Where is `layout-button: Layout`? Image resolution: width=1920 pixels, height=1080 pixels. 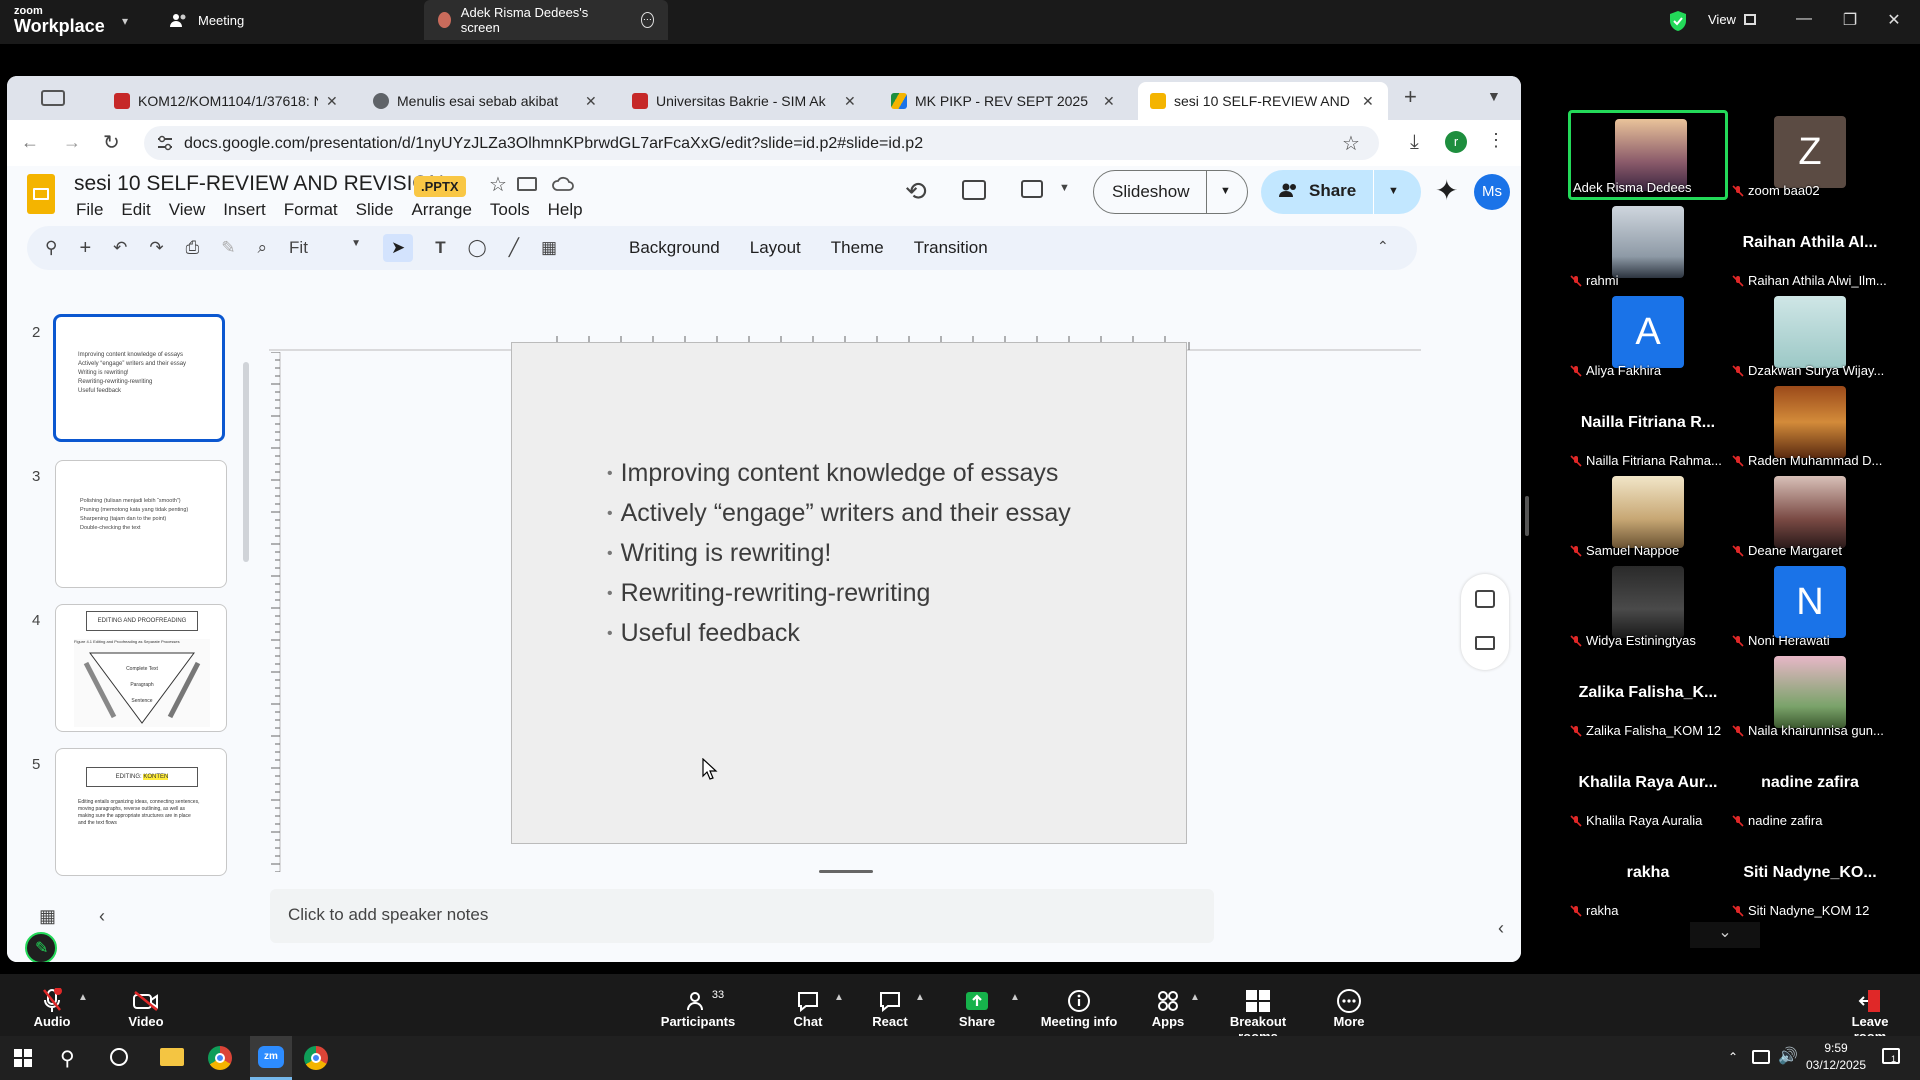 layout-button: Layout is located at coordinates (775, 248).